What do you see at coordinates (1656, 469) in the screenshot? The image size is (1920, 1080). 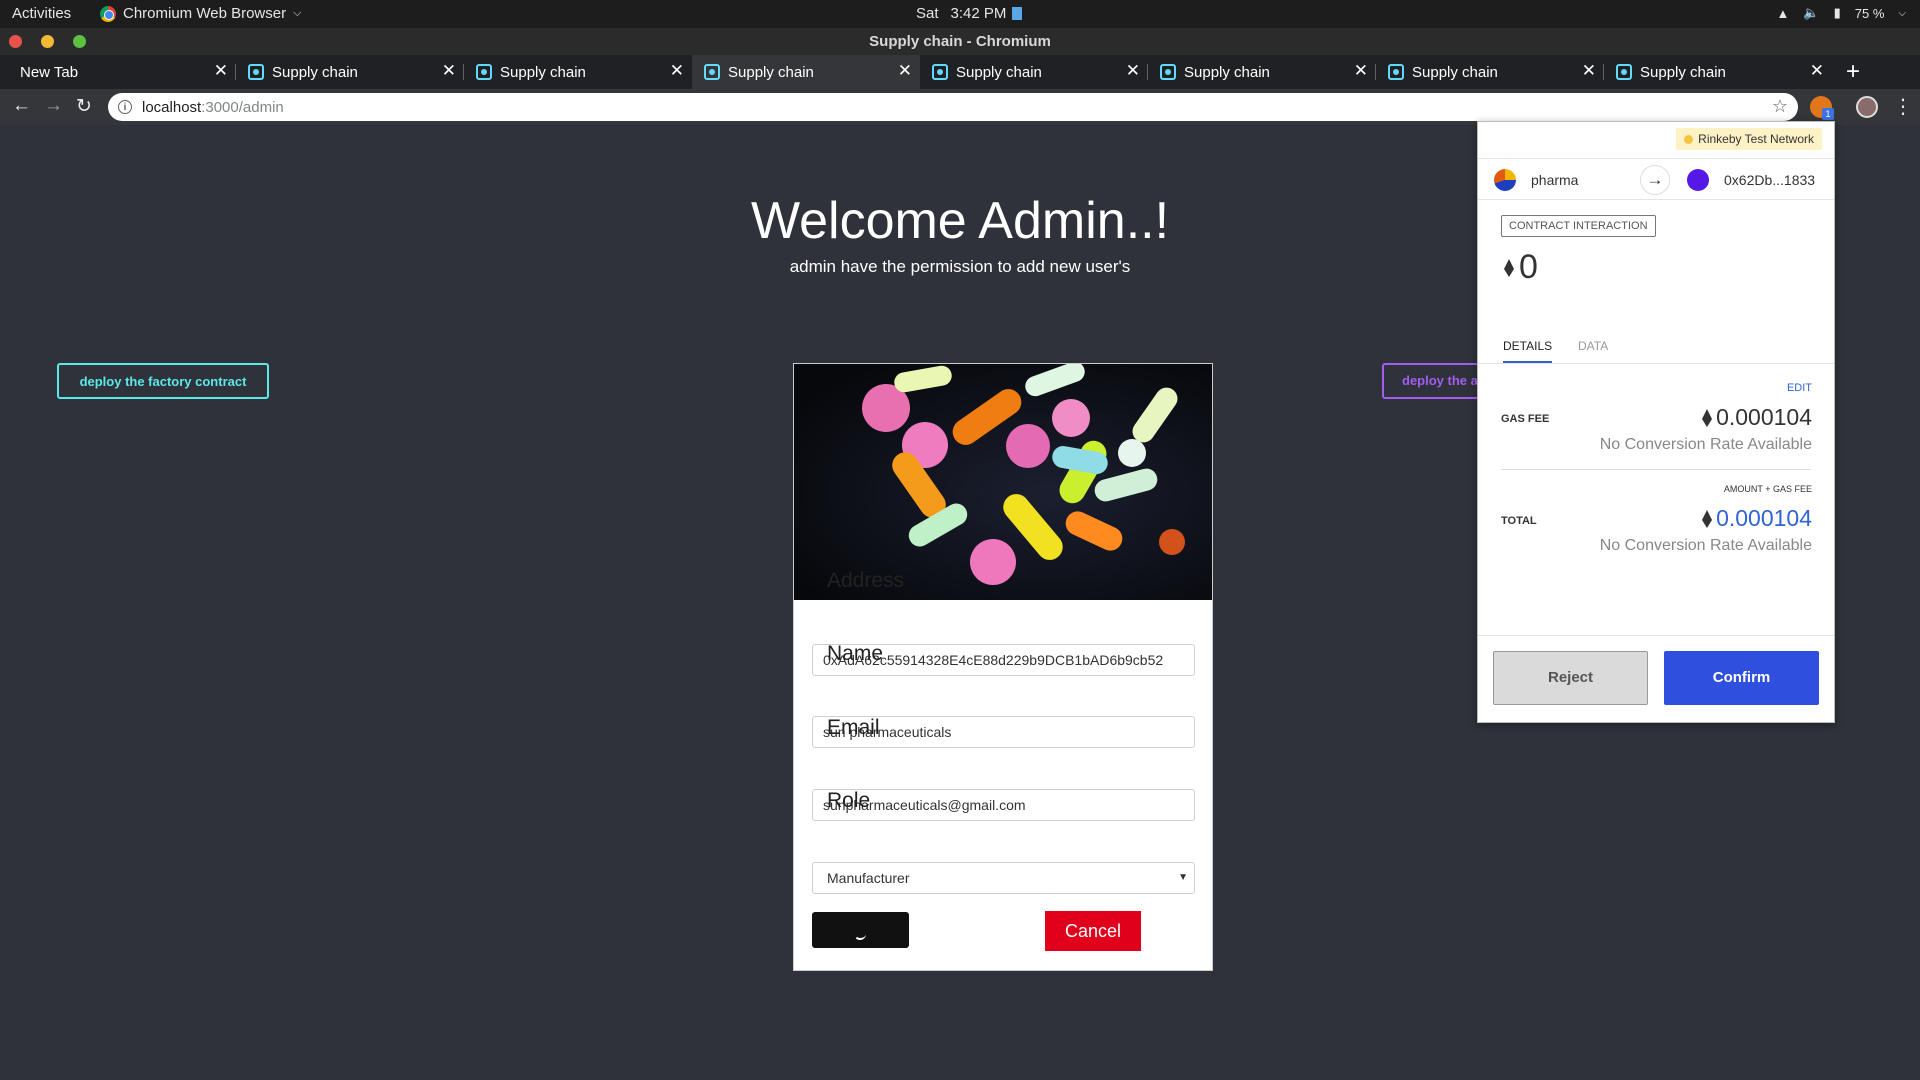 I see `divider` at bounding box center [1656, 469].